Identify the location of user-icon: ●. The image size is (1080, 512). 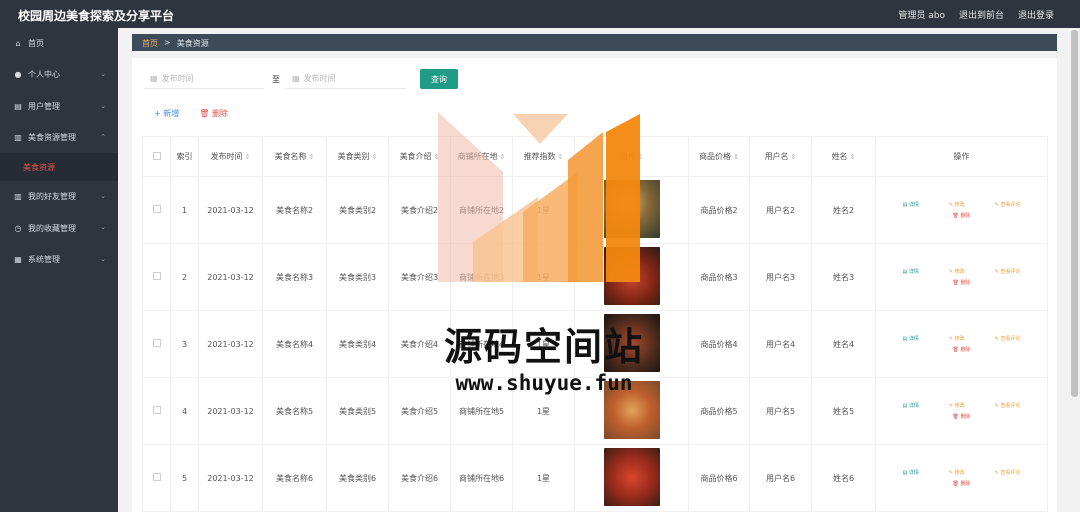
(18, 75).